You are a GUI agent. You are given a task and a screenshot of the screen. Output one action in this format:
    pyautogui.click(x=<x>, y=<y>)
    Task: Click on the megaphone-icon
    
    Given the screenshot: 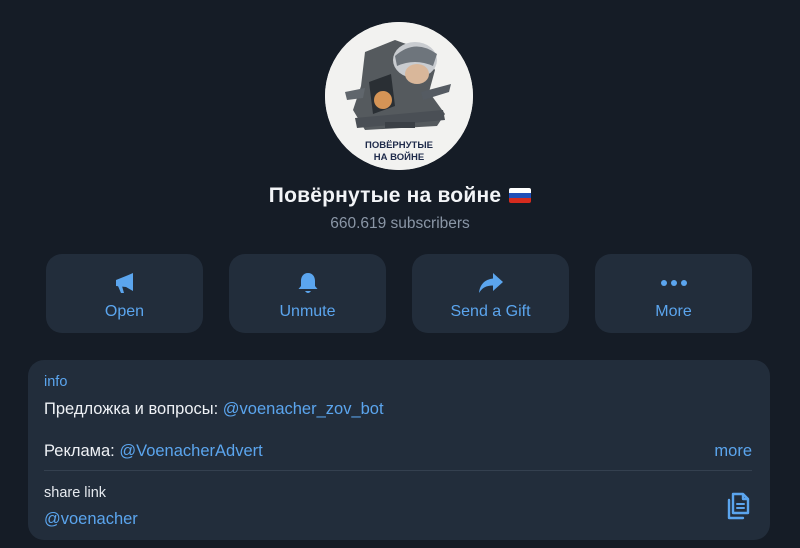 What is the action you would take?
    pyautogui.click(x=124, y=283)
    